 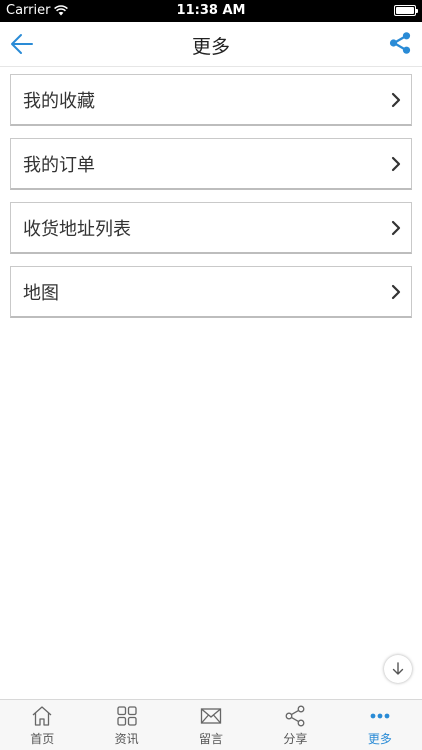 I want to click on tab-label: 更多, so click(x=379, y=739).